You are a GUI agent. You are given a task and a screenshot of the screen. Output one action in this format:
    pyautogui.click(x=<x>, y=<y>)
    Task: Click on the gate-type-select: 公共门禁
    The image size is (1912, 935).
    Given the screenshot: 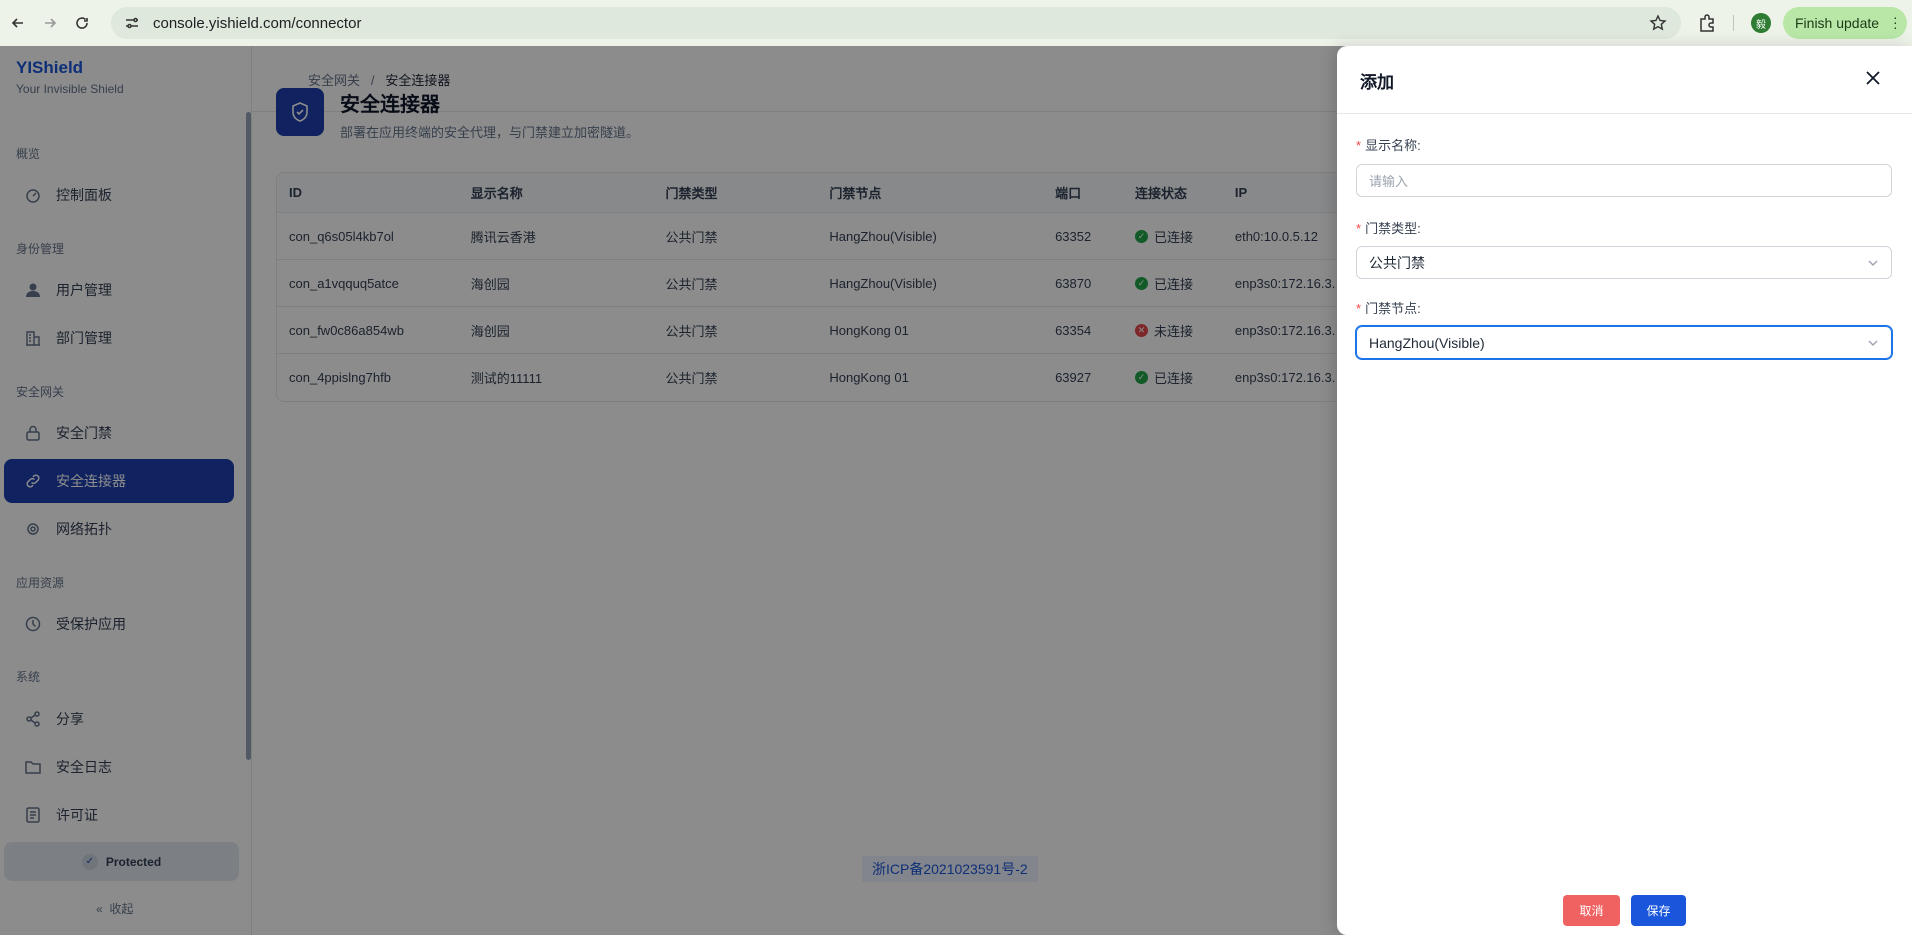 What is the action you would take?
    pyautogui.click(x=1624, y=262)
    